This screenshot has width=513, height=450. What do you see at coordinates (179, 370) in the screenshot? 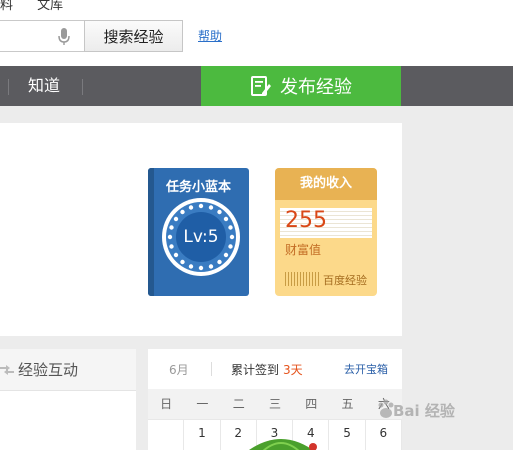
I see `calendar-month: 6月` at bounding box center [179, 370].